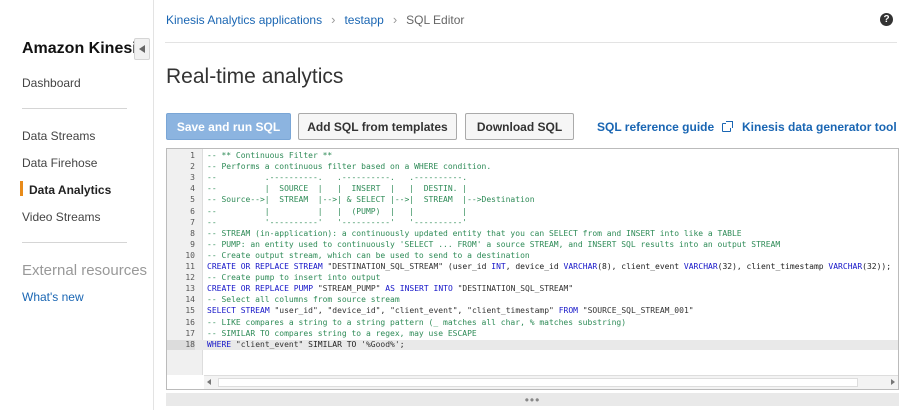 This screenshot has height=410, width=905. Describe the element at coordinates (209, 382) in the screenshot. I see `scroll-left-icon` at that location.